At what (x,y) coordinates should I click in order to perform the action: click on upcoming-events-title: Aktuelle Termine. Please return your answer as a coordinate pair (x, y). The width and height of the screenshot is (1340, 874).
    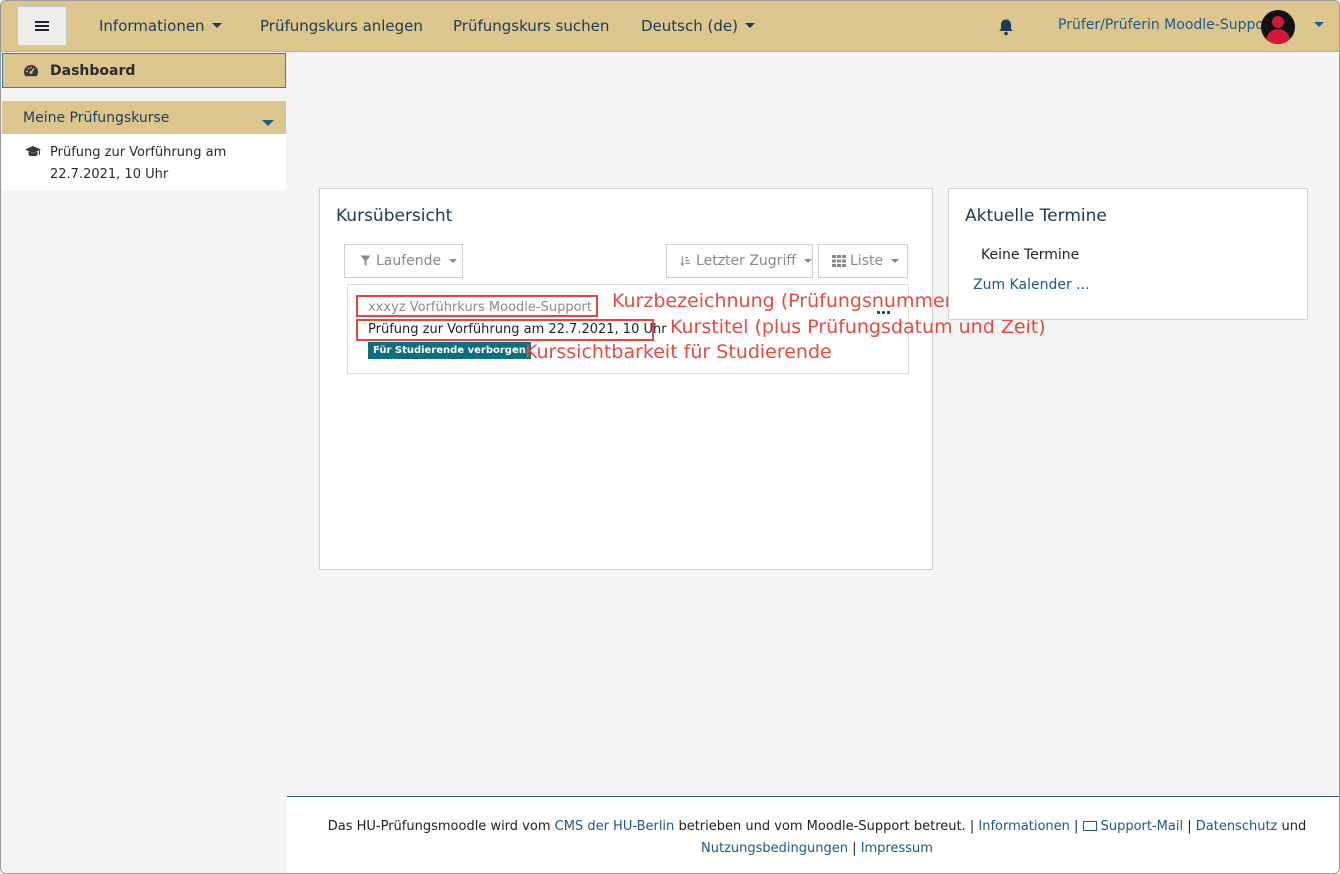
    Looking at the image, I should click on (1036, 216).